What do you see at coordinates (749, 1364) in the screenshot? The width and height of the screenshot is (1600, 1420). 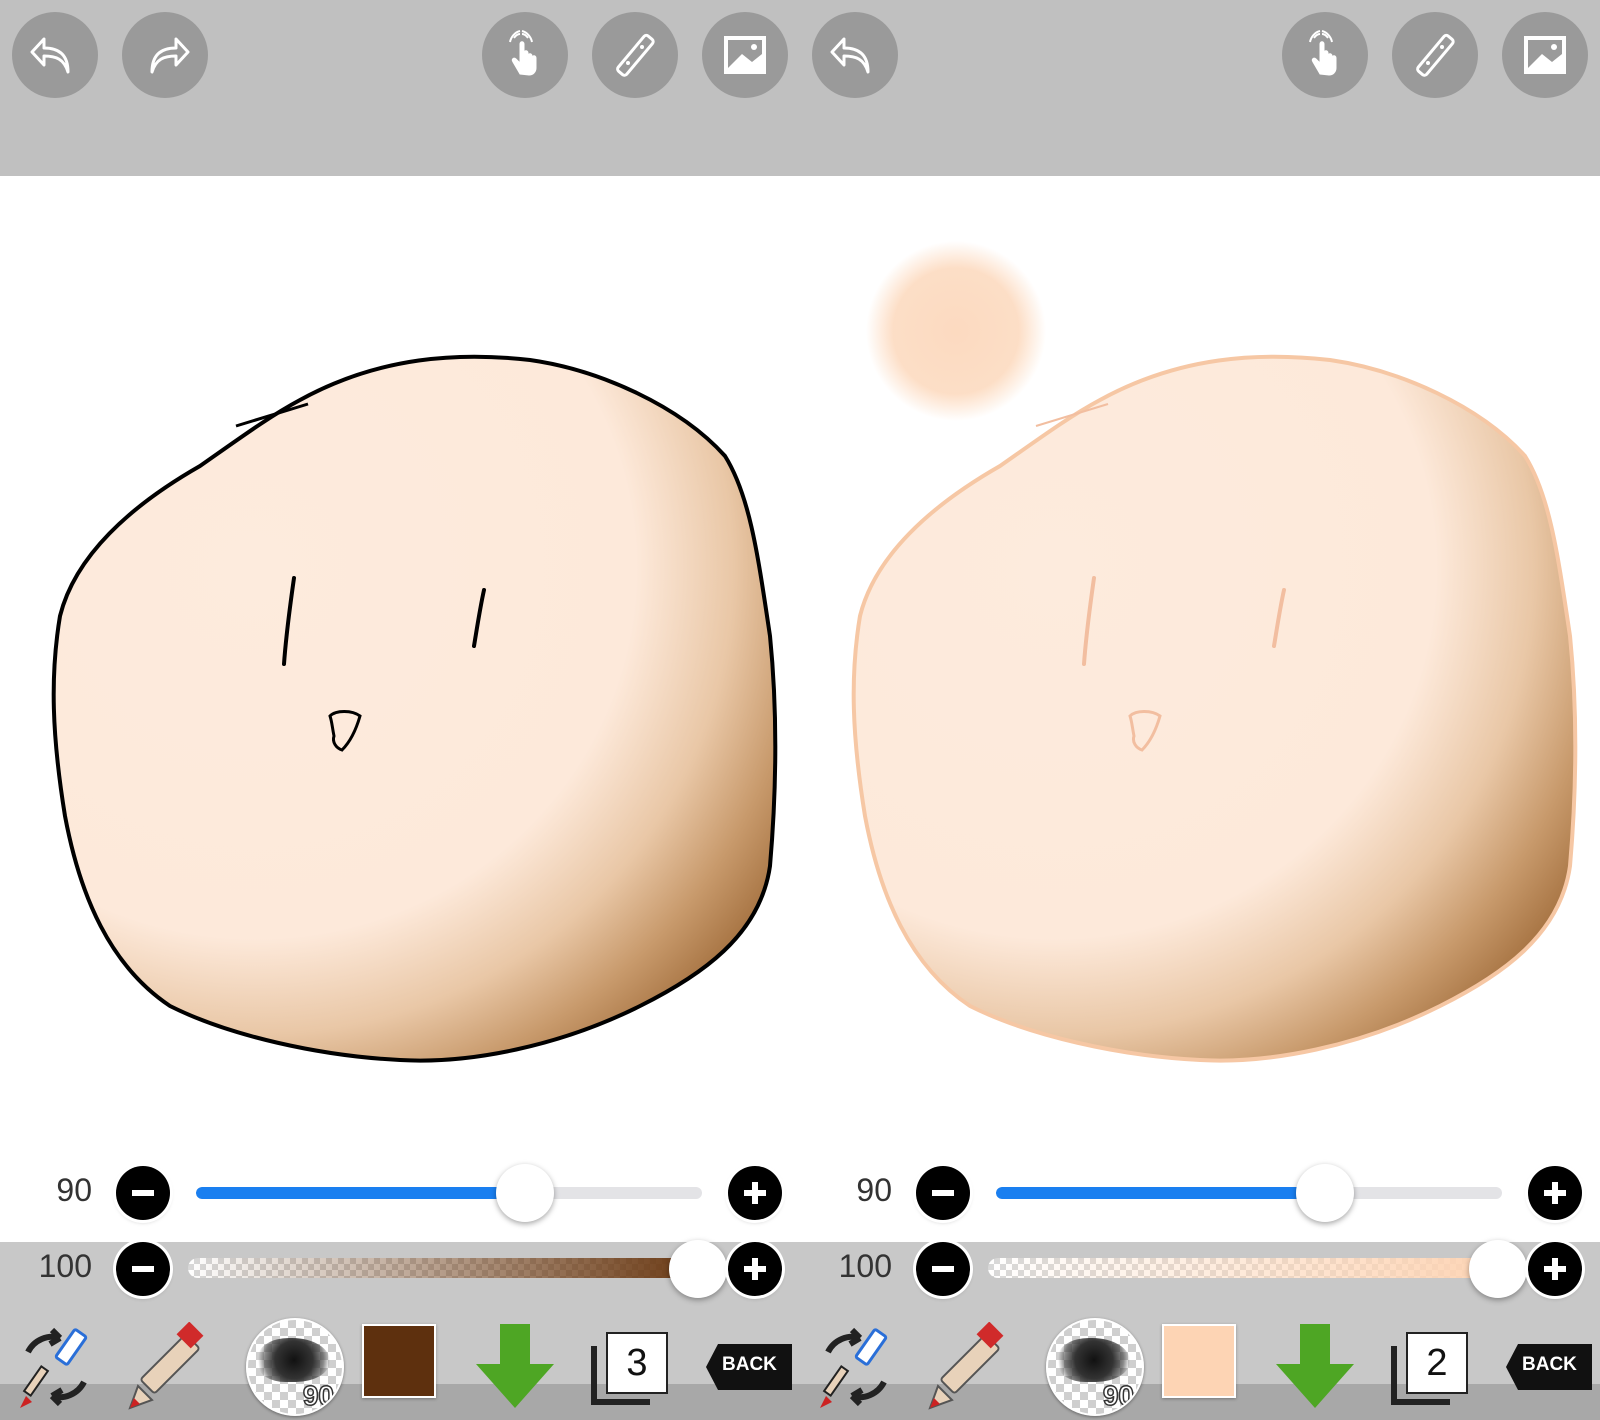 I see `back-label: BACK` at bounding box center [749, 1364].